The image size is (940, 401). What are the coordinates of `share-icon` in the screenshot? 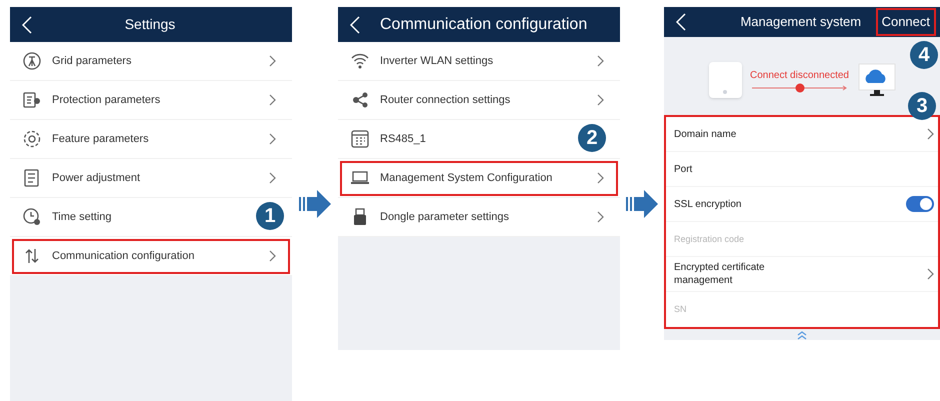 It's located at (360, 100).